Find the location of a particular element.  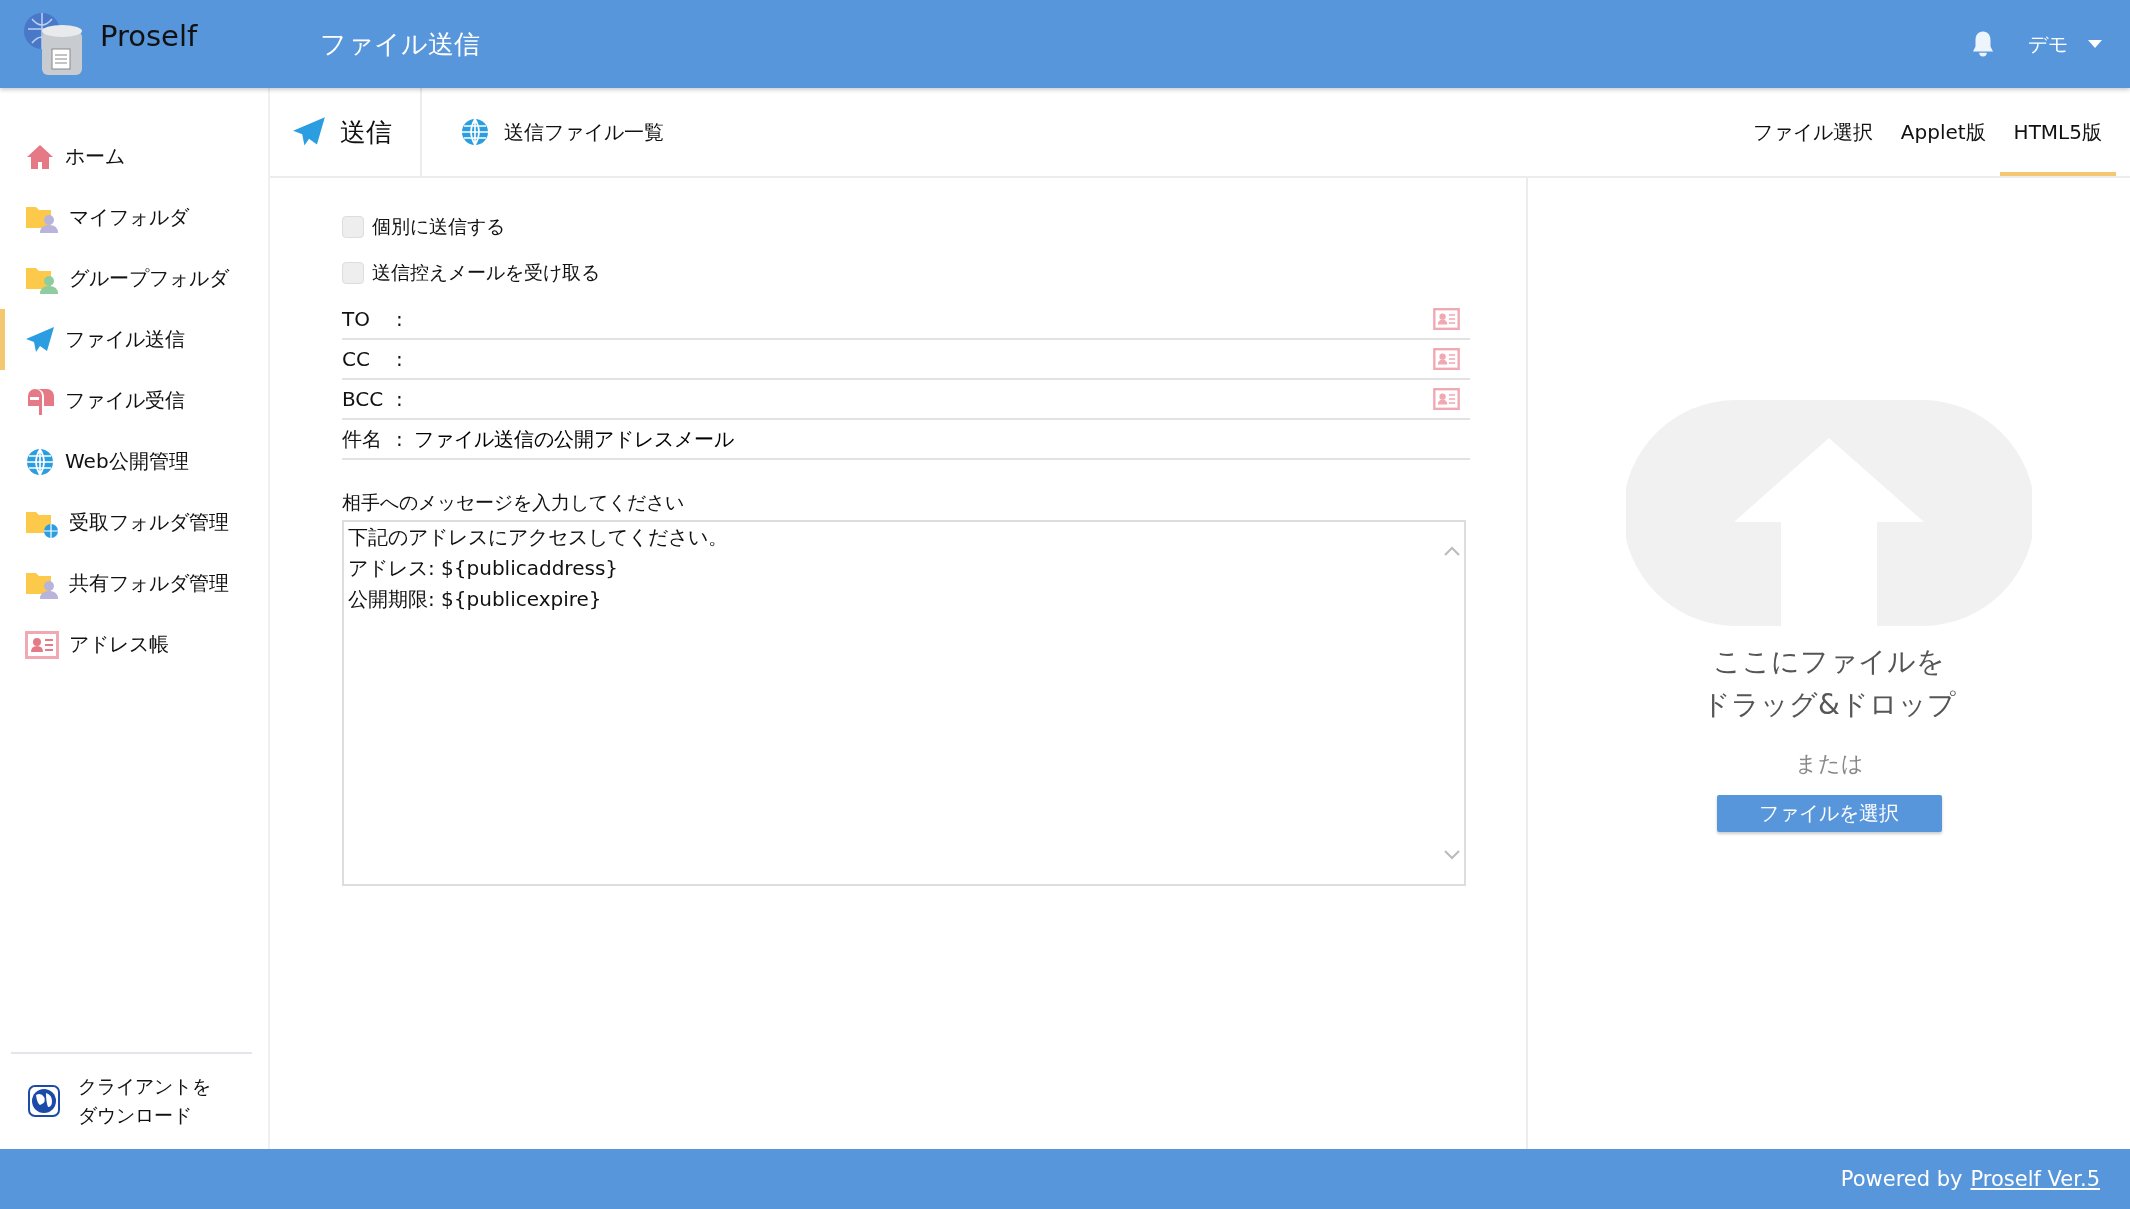

sidebar-item: マイフォルダ is located at coordinates (134, 217).